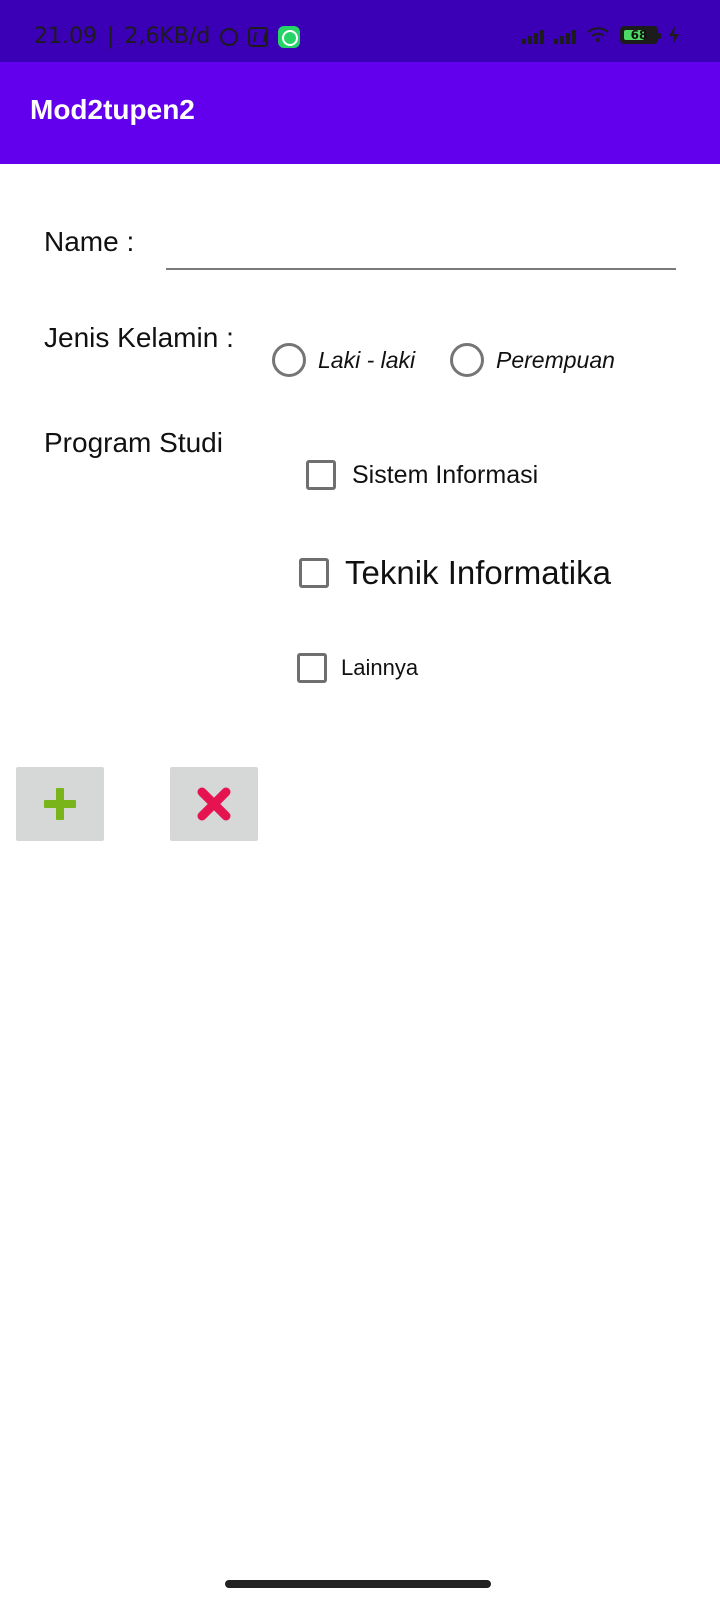 The image size is (720, 1600). What do you see at coordinates (555, 359) in the screenshot?
I see `radio-label-perempuan: Perempuan` at bounding box center [555, 359].